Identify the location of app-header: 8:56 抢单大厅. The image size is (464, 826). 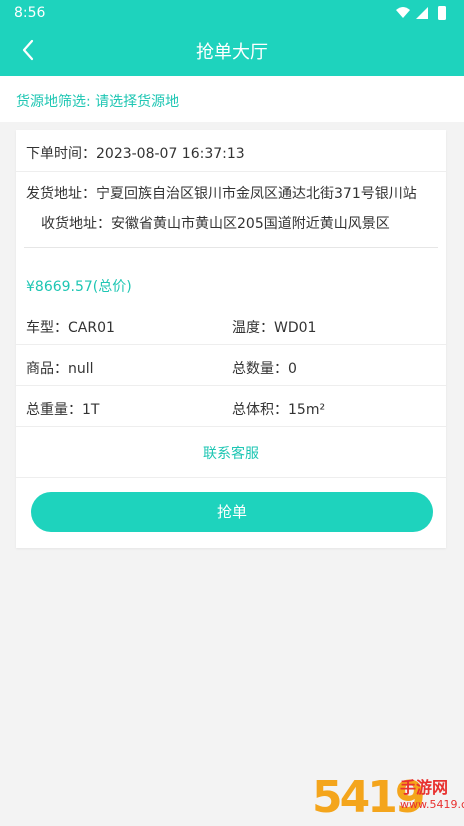
(232, 38).